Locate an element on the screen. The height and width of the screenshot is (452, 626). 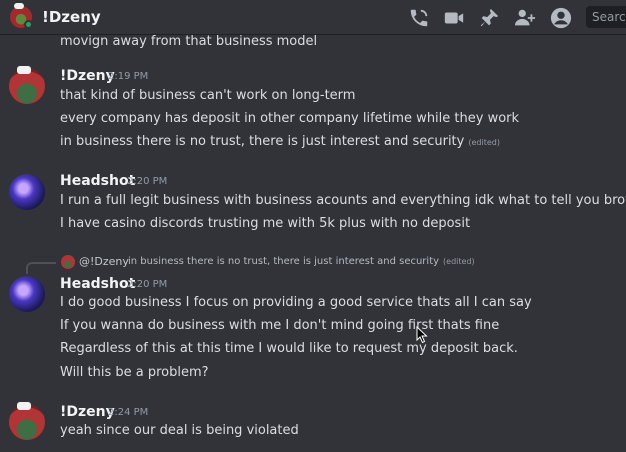
message-timestamp: 2:19 PM is located at coordinates (128, 76).